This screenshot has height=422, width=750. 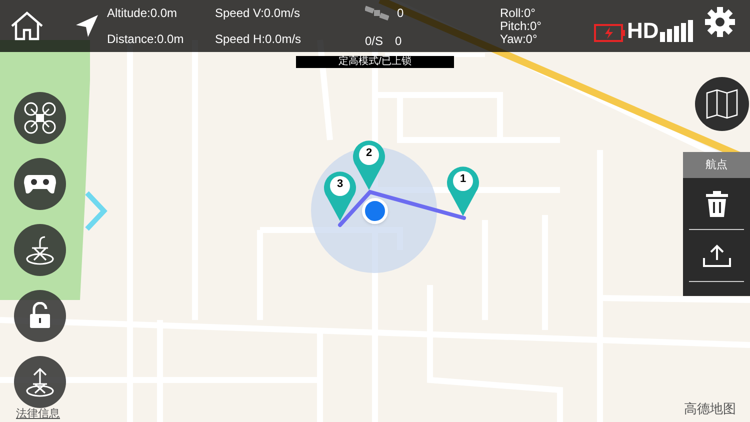 I want to click on satellite-rate-label: 0/S, so click(x=374, y=41).